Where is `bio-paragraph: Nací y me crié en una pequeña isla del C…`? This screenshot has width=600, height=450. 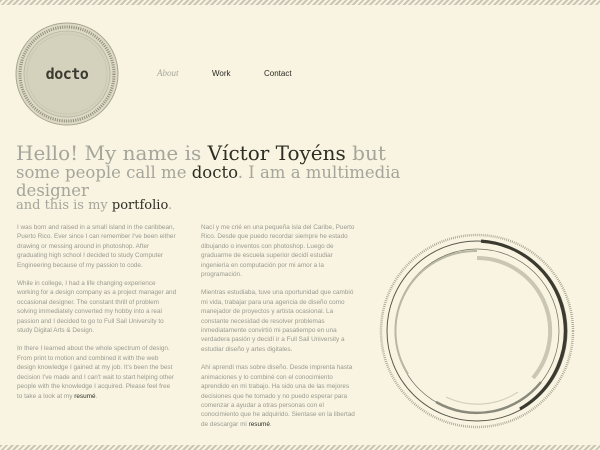 bio-paragraph: Nací y me crié en una pequeña isla del C… is located at coordinates (278, 251).